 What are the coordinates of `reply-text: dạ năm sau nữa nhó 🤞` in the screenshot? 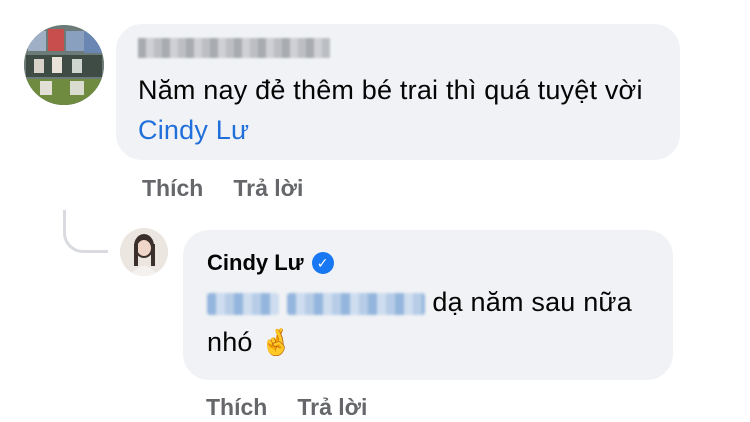 It's located at (428, 322).